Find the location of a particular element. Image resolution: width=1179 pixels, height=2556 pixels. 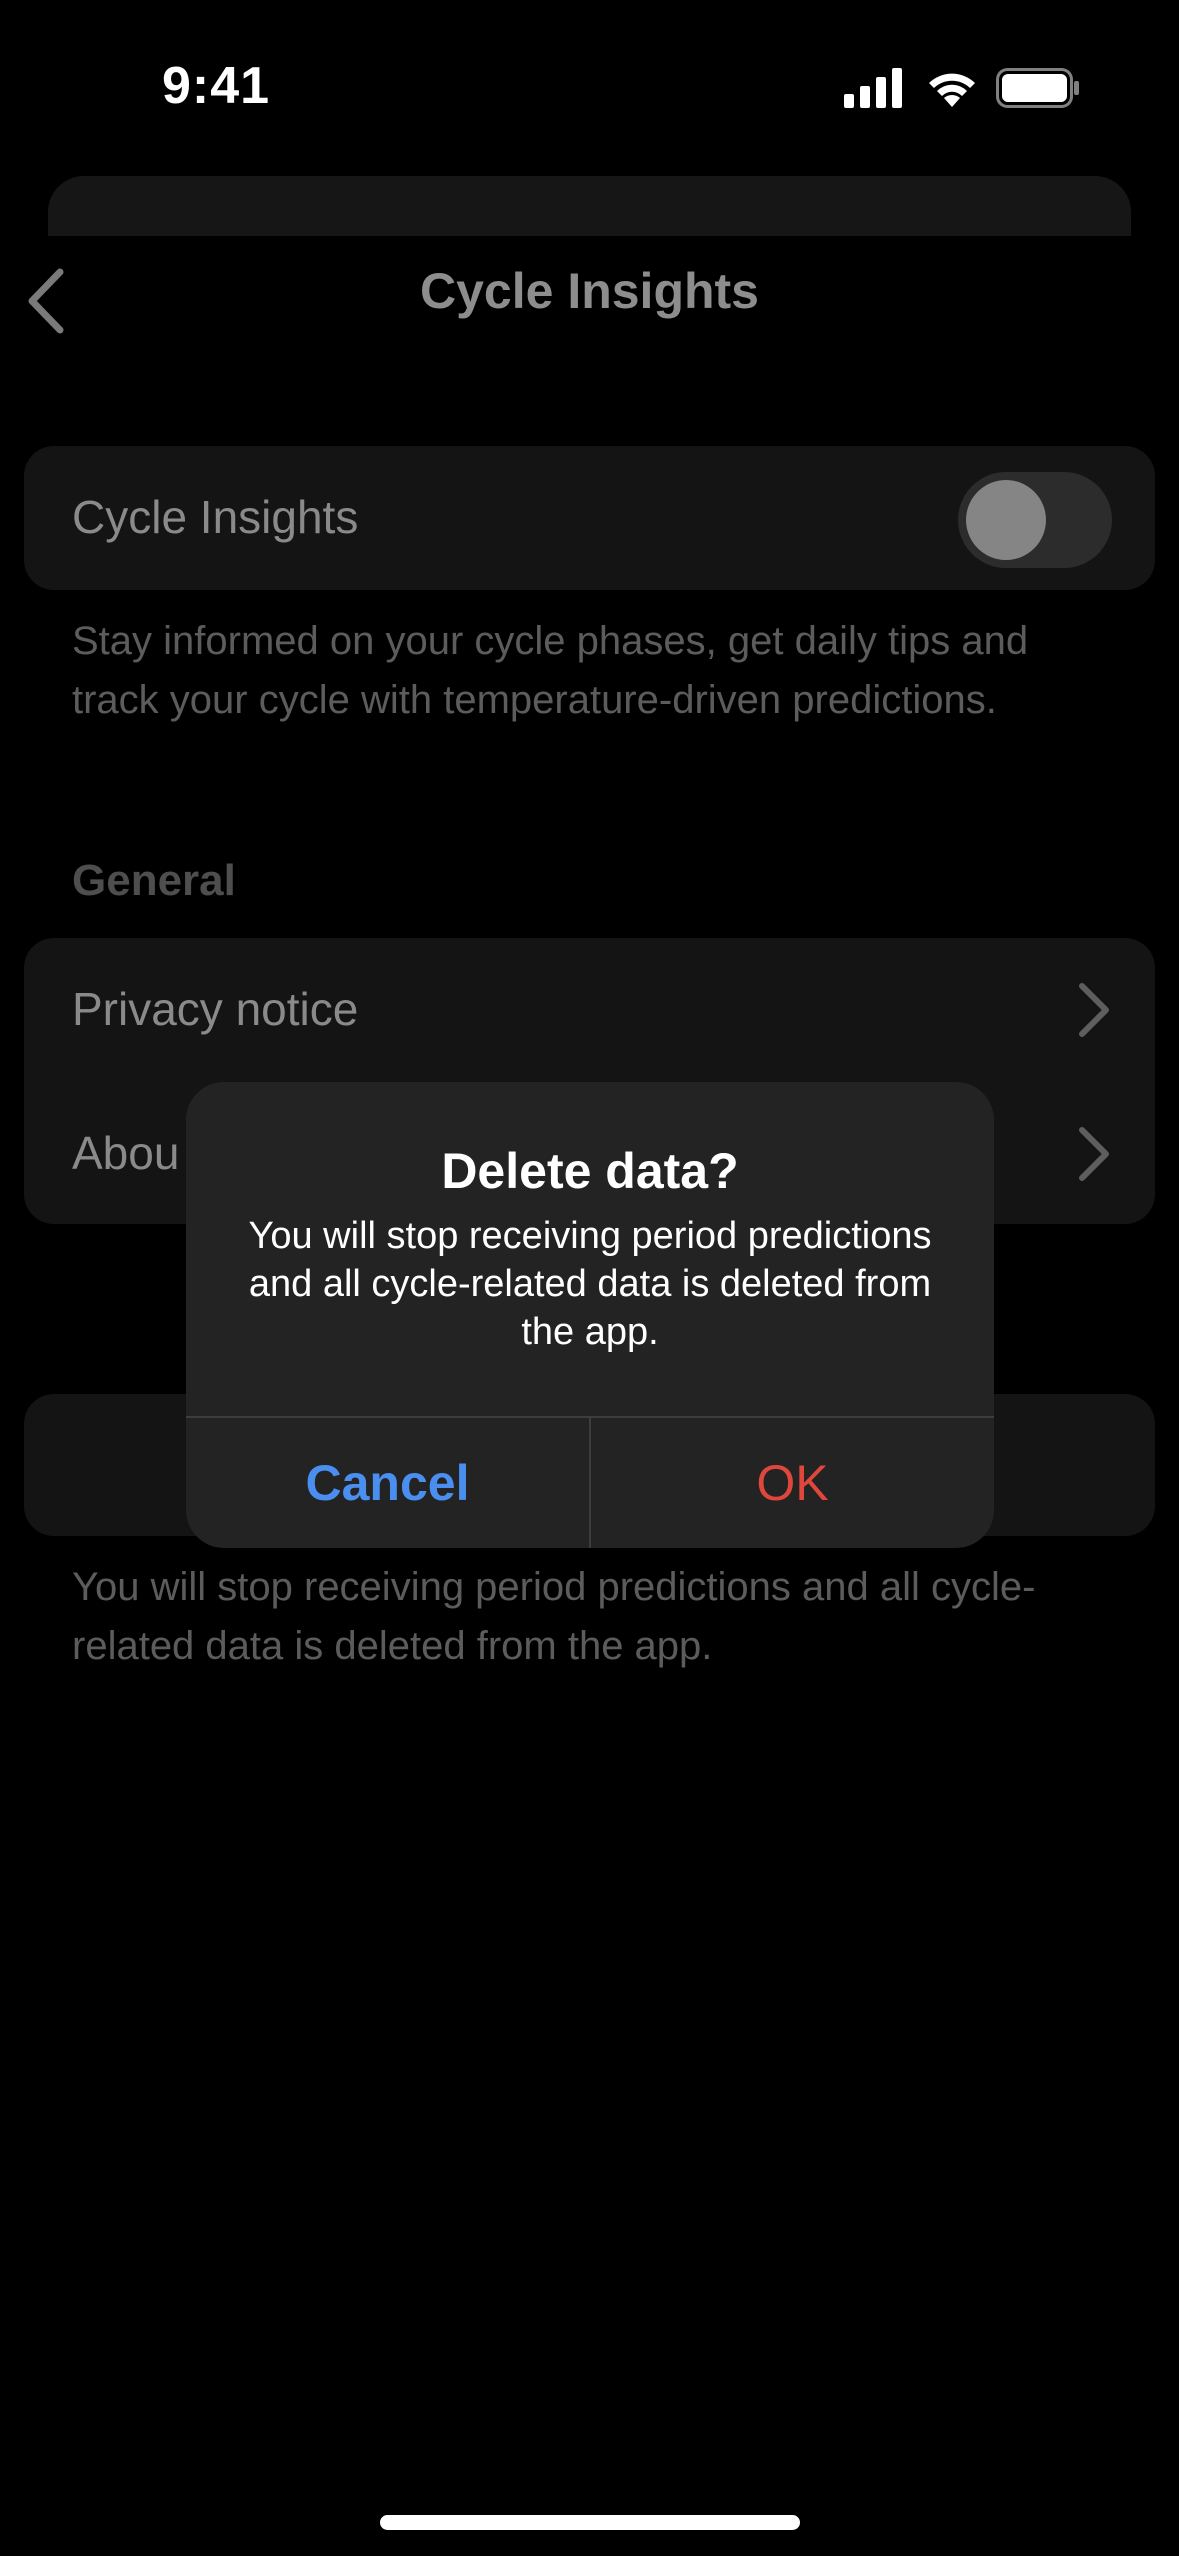

cancel-button: Cancel is located at coordinates (387, 1483).